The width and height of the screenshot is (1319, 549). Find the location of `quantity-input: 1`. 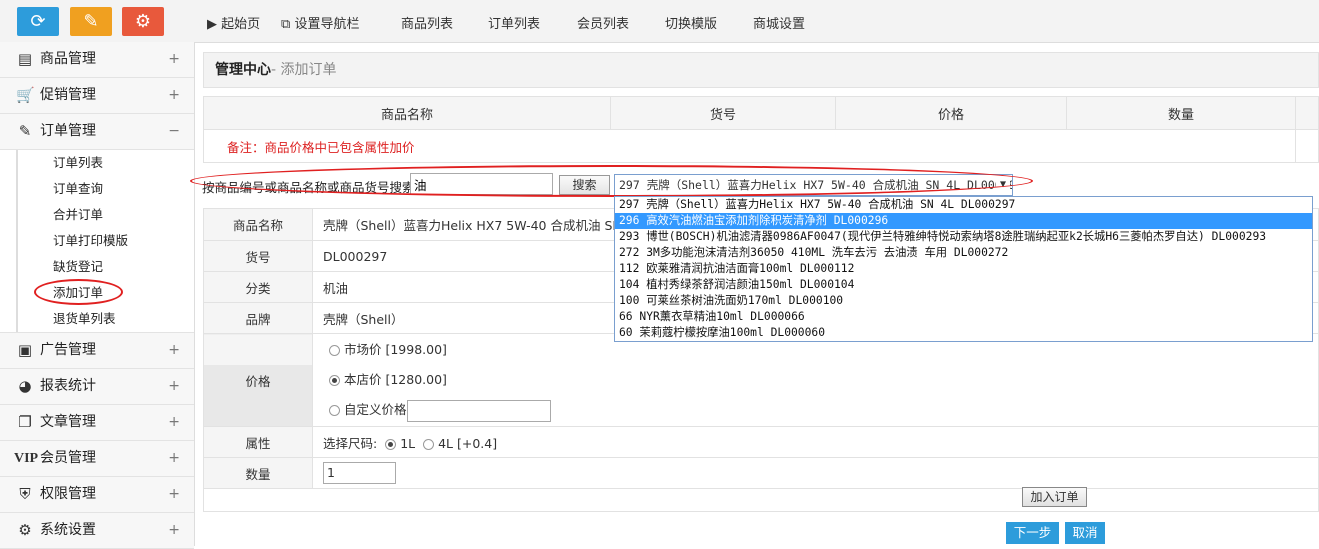

quantity-input: 1 is located at coordinates (359, 473).